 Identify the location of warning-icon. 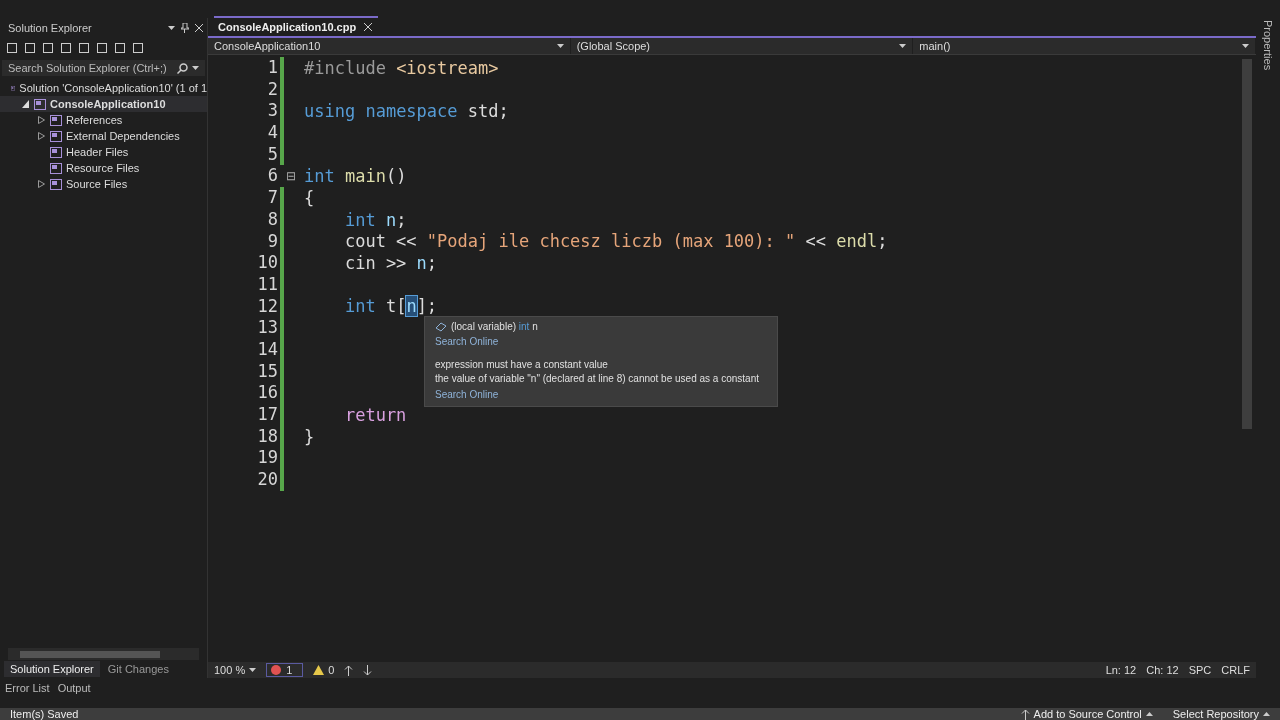
(319, 670).